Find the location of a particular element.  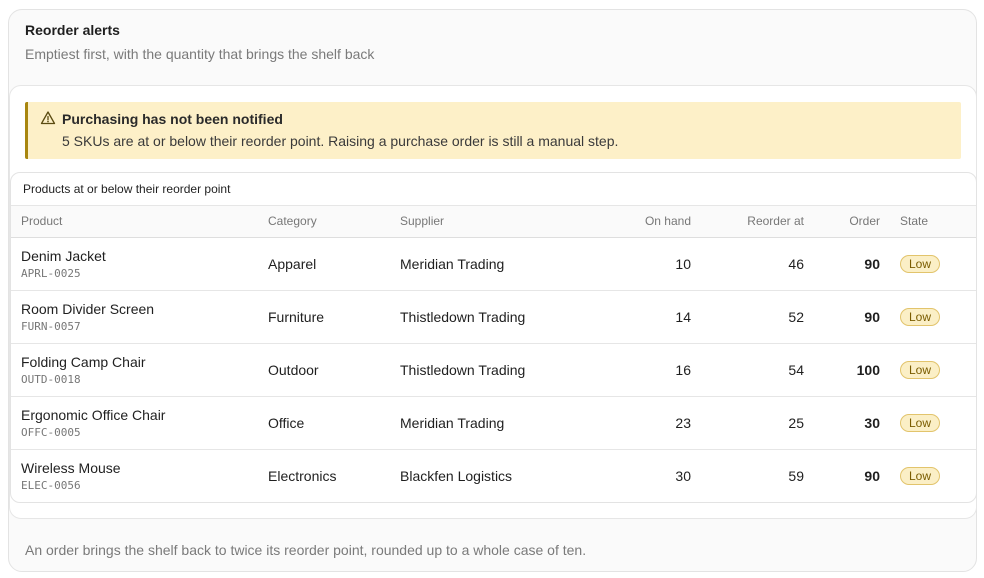

column-header-supplier: Supplier is located at coordinates (422, 221).